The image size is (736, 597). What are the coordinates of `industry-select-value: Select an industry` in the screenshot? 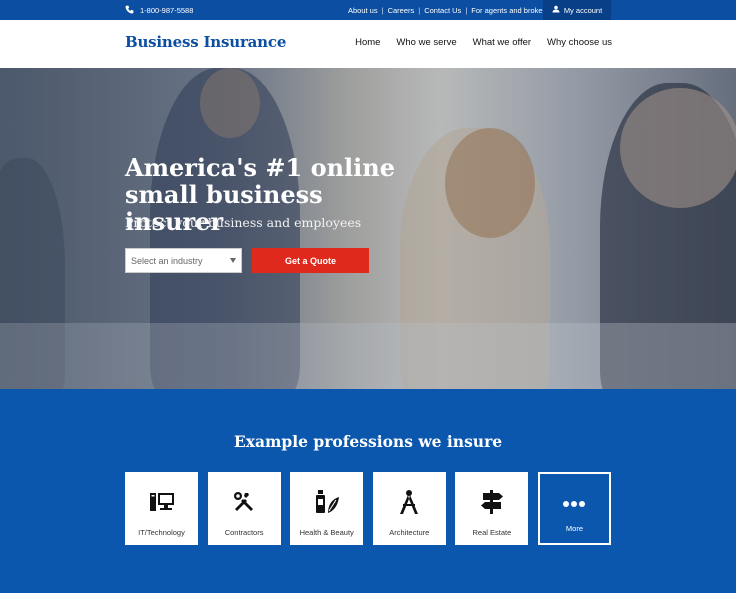 It's located at (167, 260).